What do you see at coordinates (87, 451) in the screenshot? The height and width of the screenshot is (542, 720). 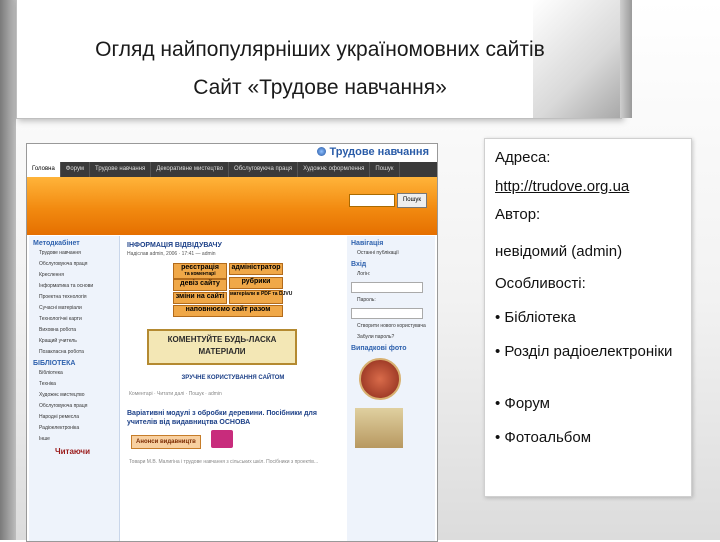 I see `reading-banner: Читаючи` at bounding box center [87, 451].